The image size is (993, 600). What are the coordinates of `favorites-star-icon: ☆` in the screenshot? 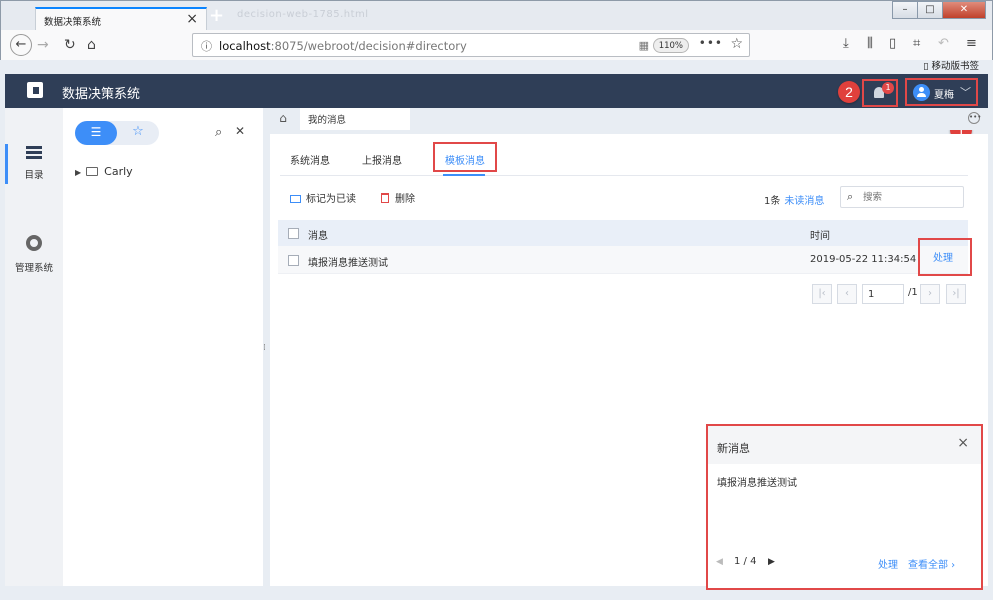 It's located at (138, 133).